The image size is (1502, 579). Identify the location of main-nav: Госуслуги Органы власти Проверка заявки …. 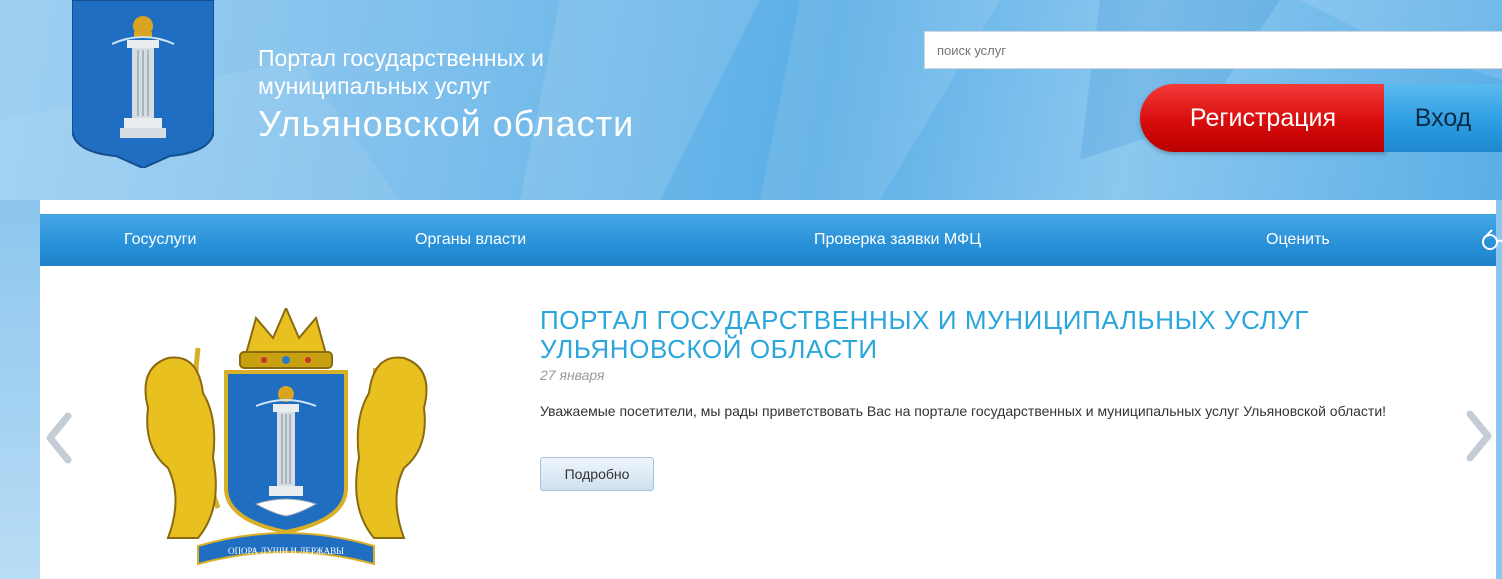
(771, 240).